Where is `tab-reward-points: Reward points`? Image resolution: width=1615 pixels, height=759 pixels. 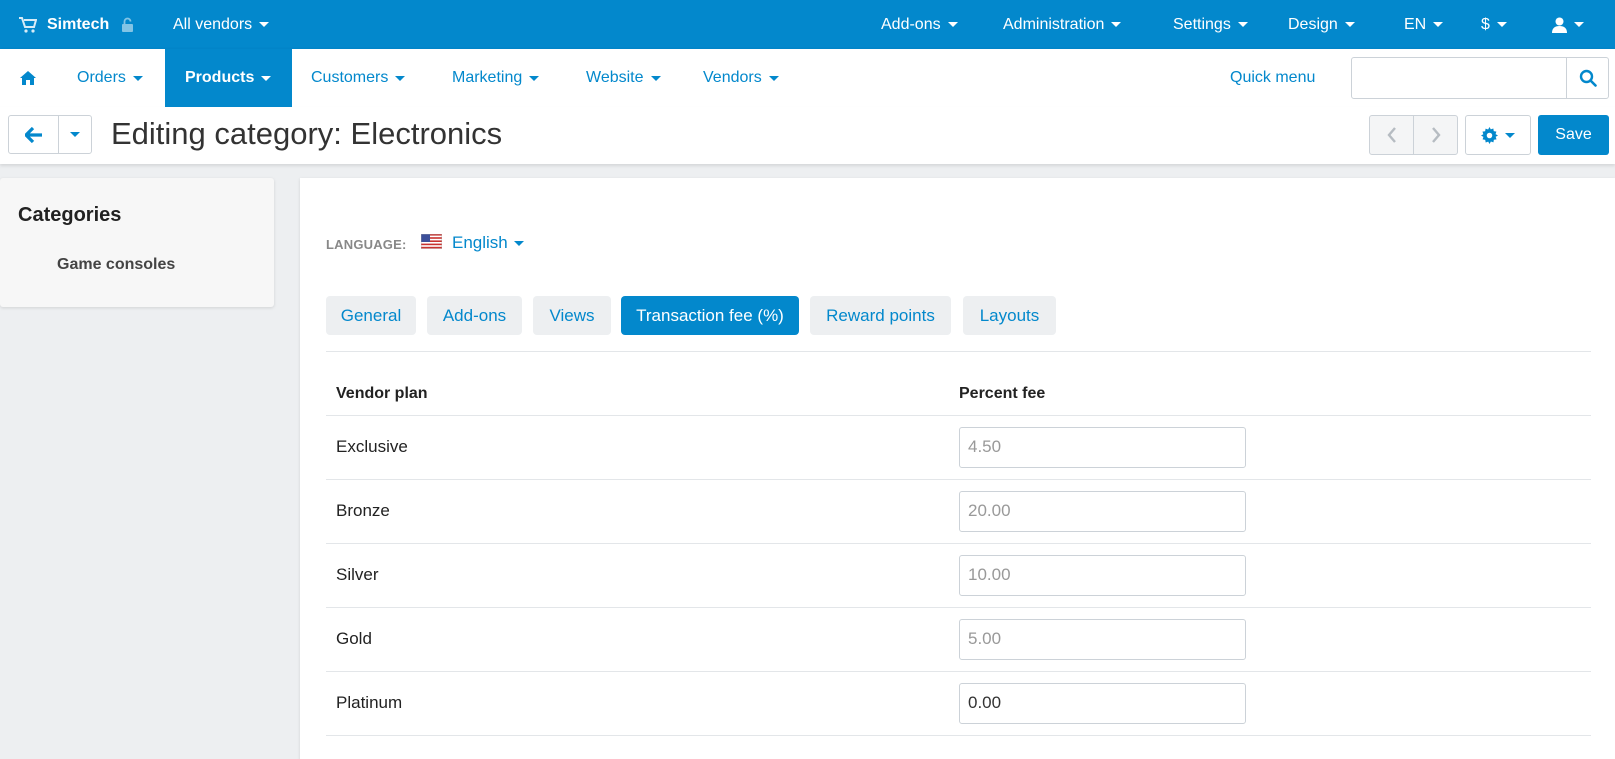
tab-reward-points: Reward points is located at coordinates (880, 315).